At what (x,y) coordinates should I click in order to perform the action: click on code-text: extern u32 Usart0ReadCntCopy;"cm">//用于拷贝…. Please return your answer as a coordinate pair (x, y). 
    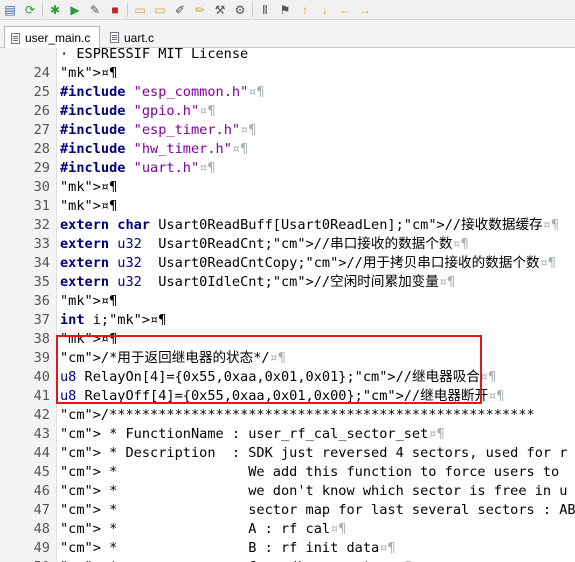
    Looking at the image, I should click on (308, 263).